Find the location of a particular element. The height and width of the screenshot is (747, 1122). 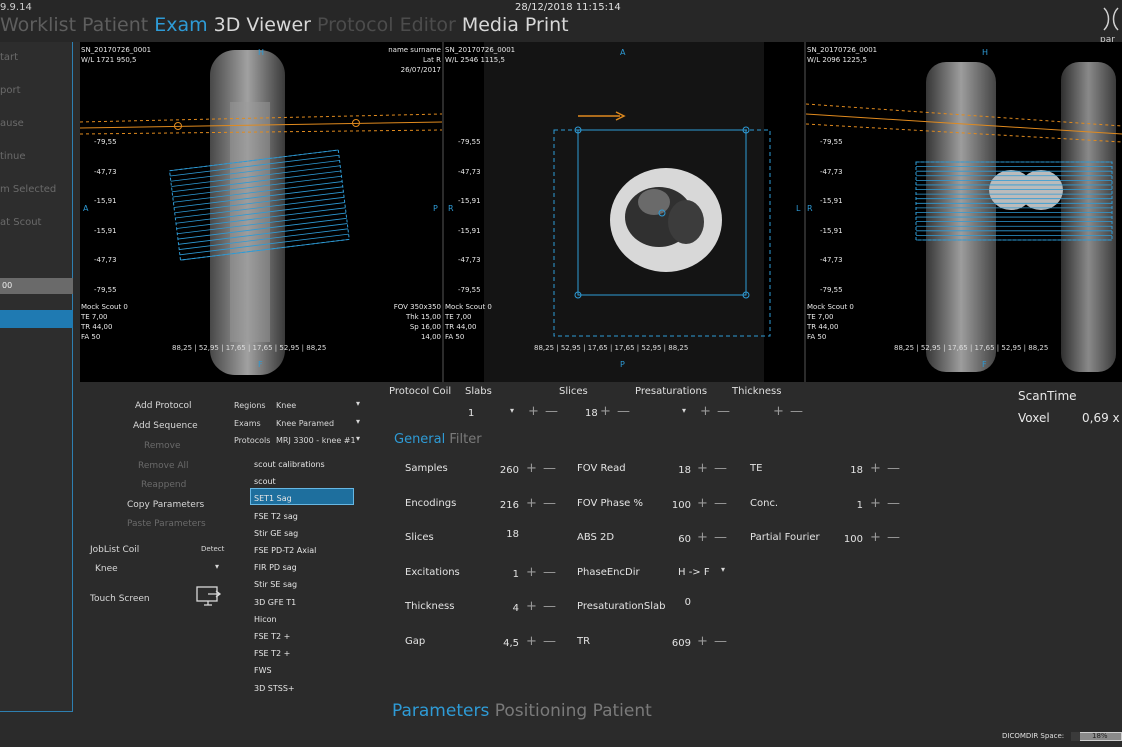

protocol-item: scout calibrations is located at coordinates (289, 464).